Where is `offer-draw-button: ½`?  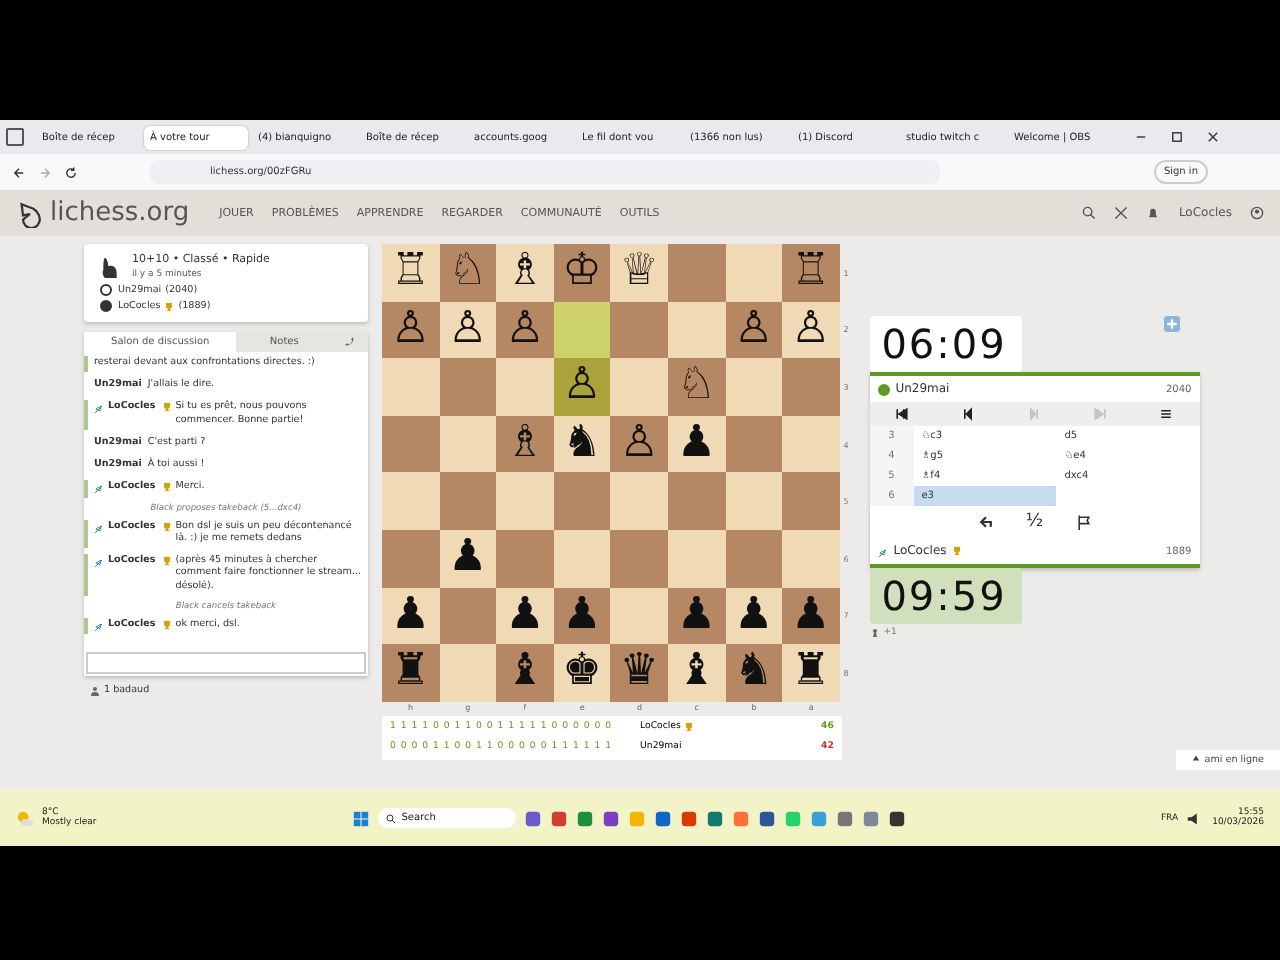
offer-draw-button: ½ is located at coordinates (1034, 522).